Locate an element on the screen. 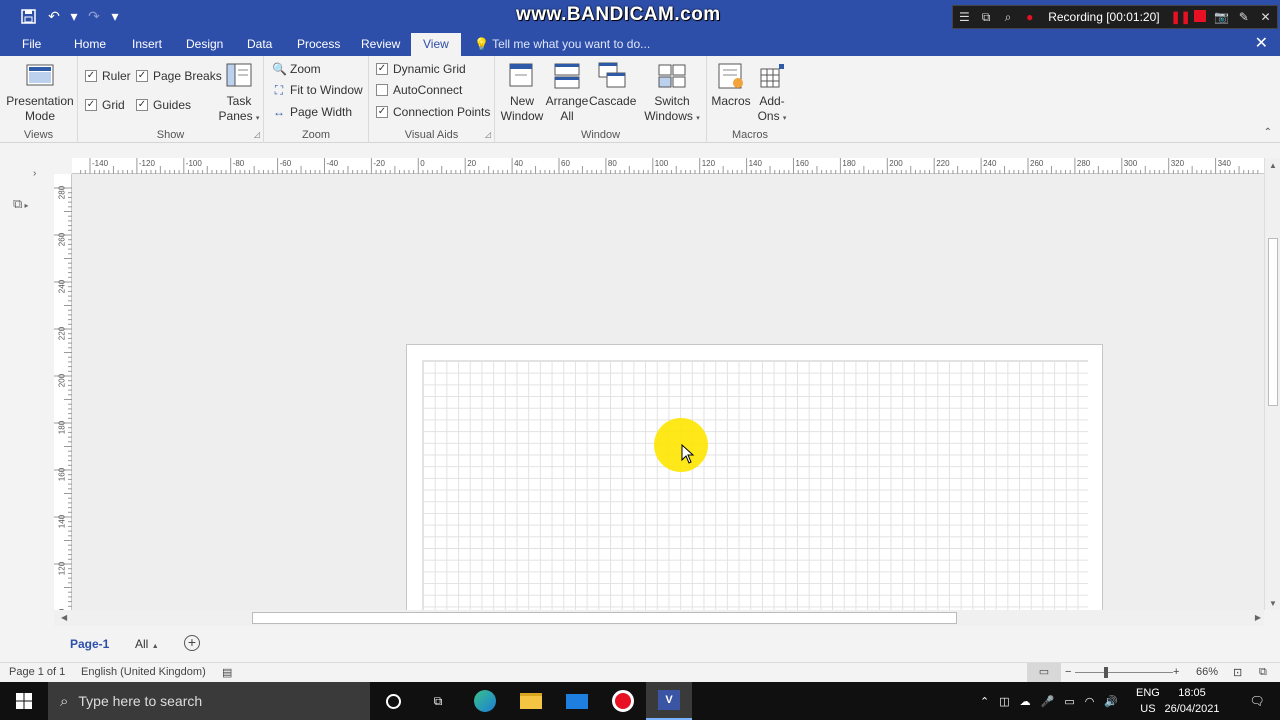 The width and height of the screenshot is (1280, 720). scroll-down-icon: ▼ is located at coordinates (1273, 603).